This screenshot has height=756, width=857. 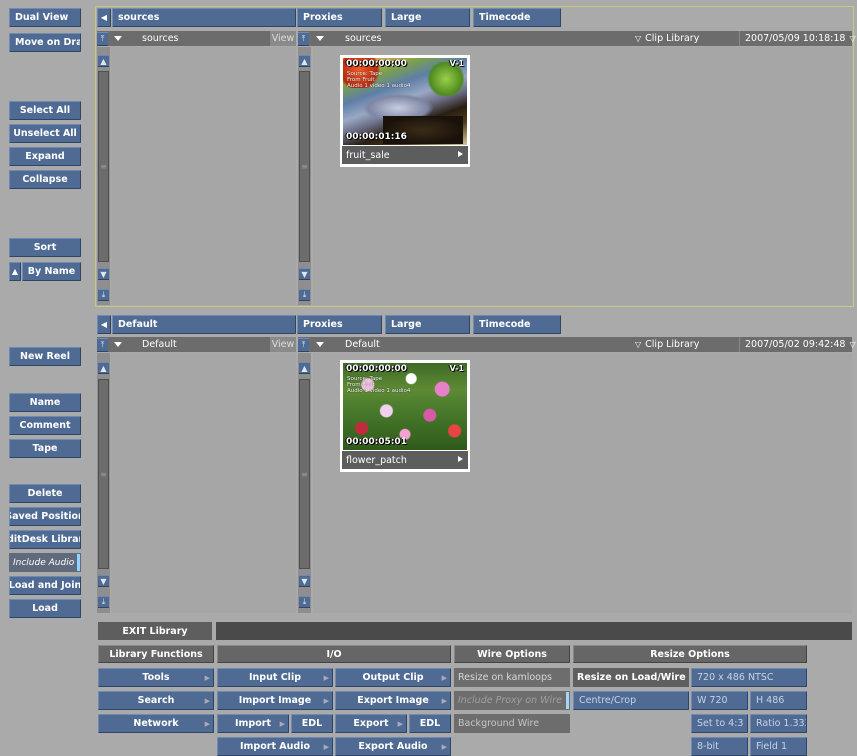 What do you see at coordinates (275, 700) in the screenshot?
I see `import-image-button: Import Image ▶` at bounding box center [275, 700].